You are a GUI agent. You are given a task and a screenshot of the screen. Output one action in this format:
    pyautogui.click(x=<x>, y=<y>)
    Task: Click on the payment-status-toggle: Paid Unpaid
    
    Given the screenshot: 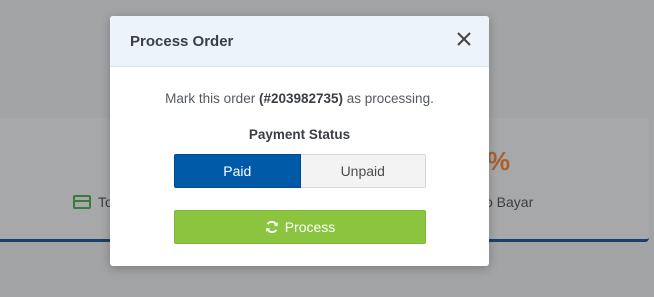 What is the action you would take?
    pyautogui.click(x=300, y=171)
    